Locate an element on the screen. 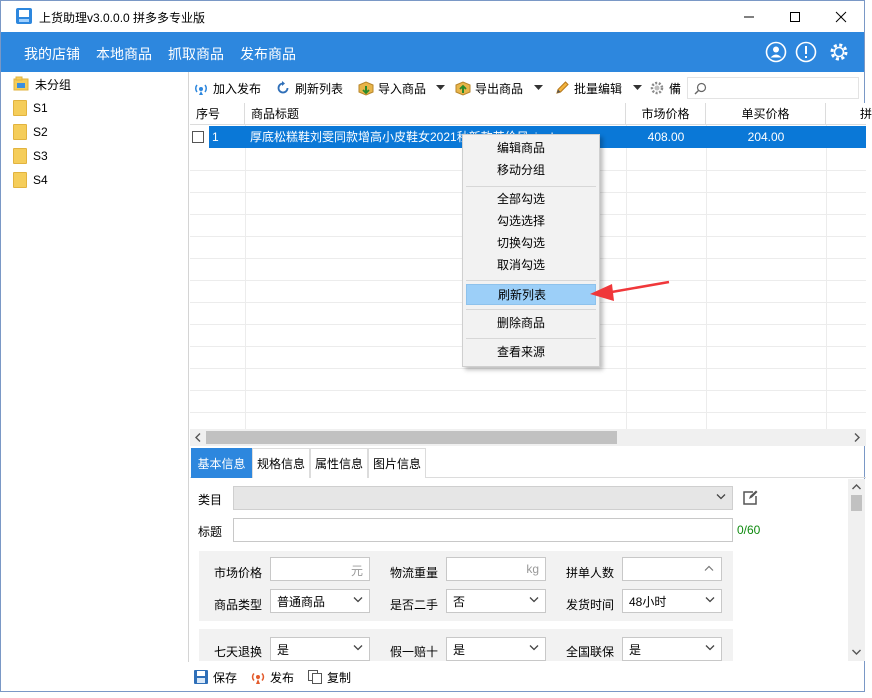  column-header-group: 拼 is located at coordinates (849, 114).